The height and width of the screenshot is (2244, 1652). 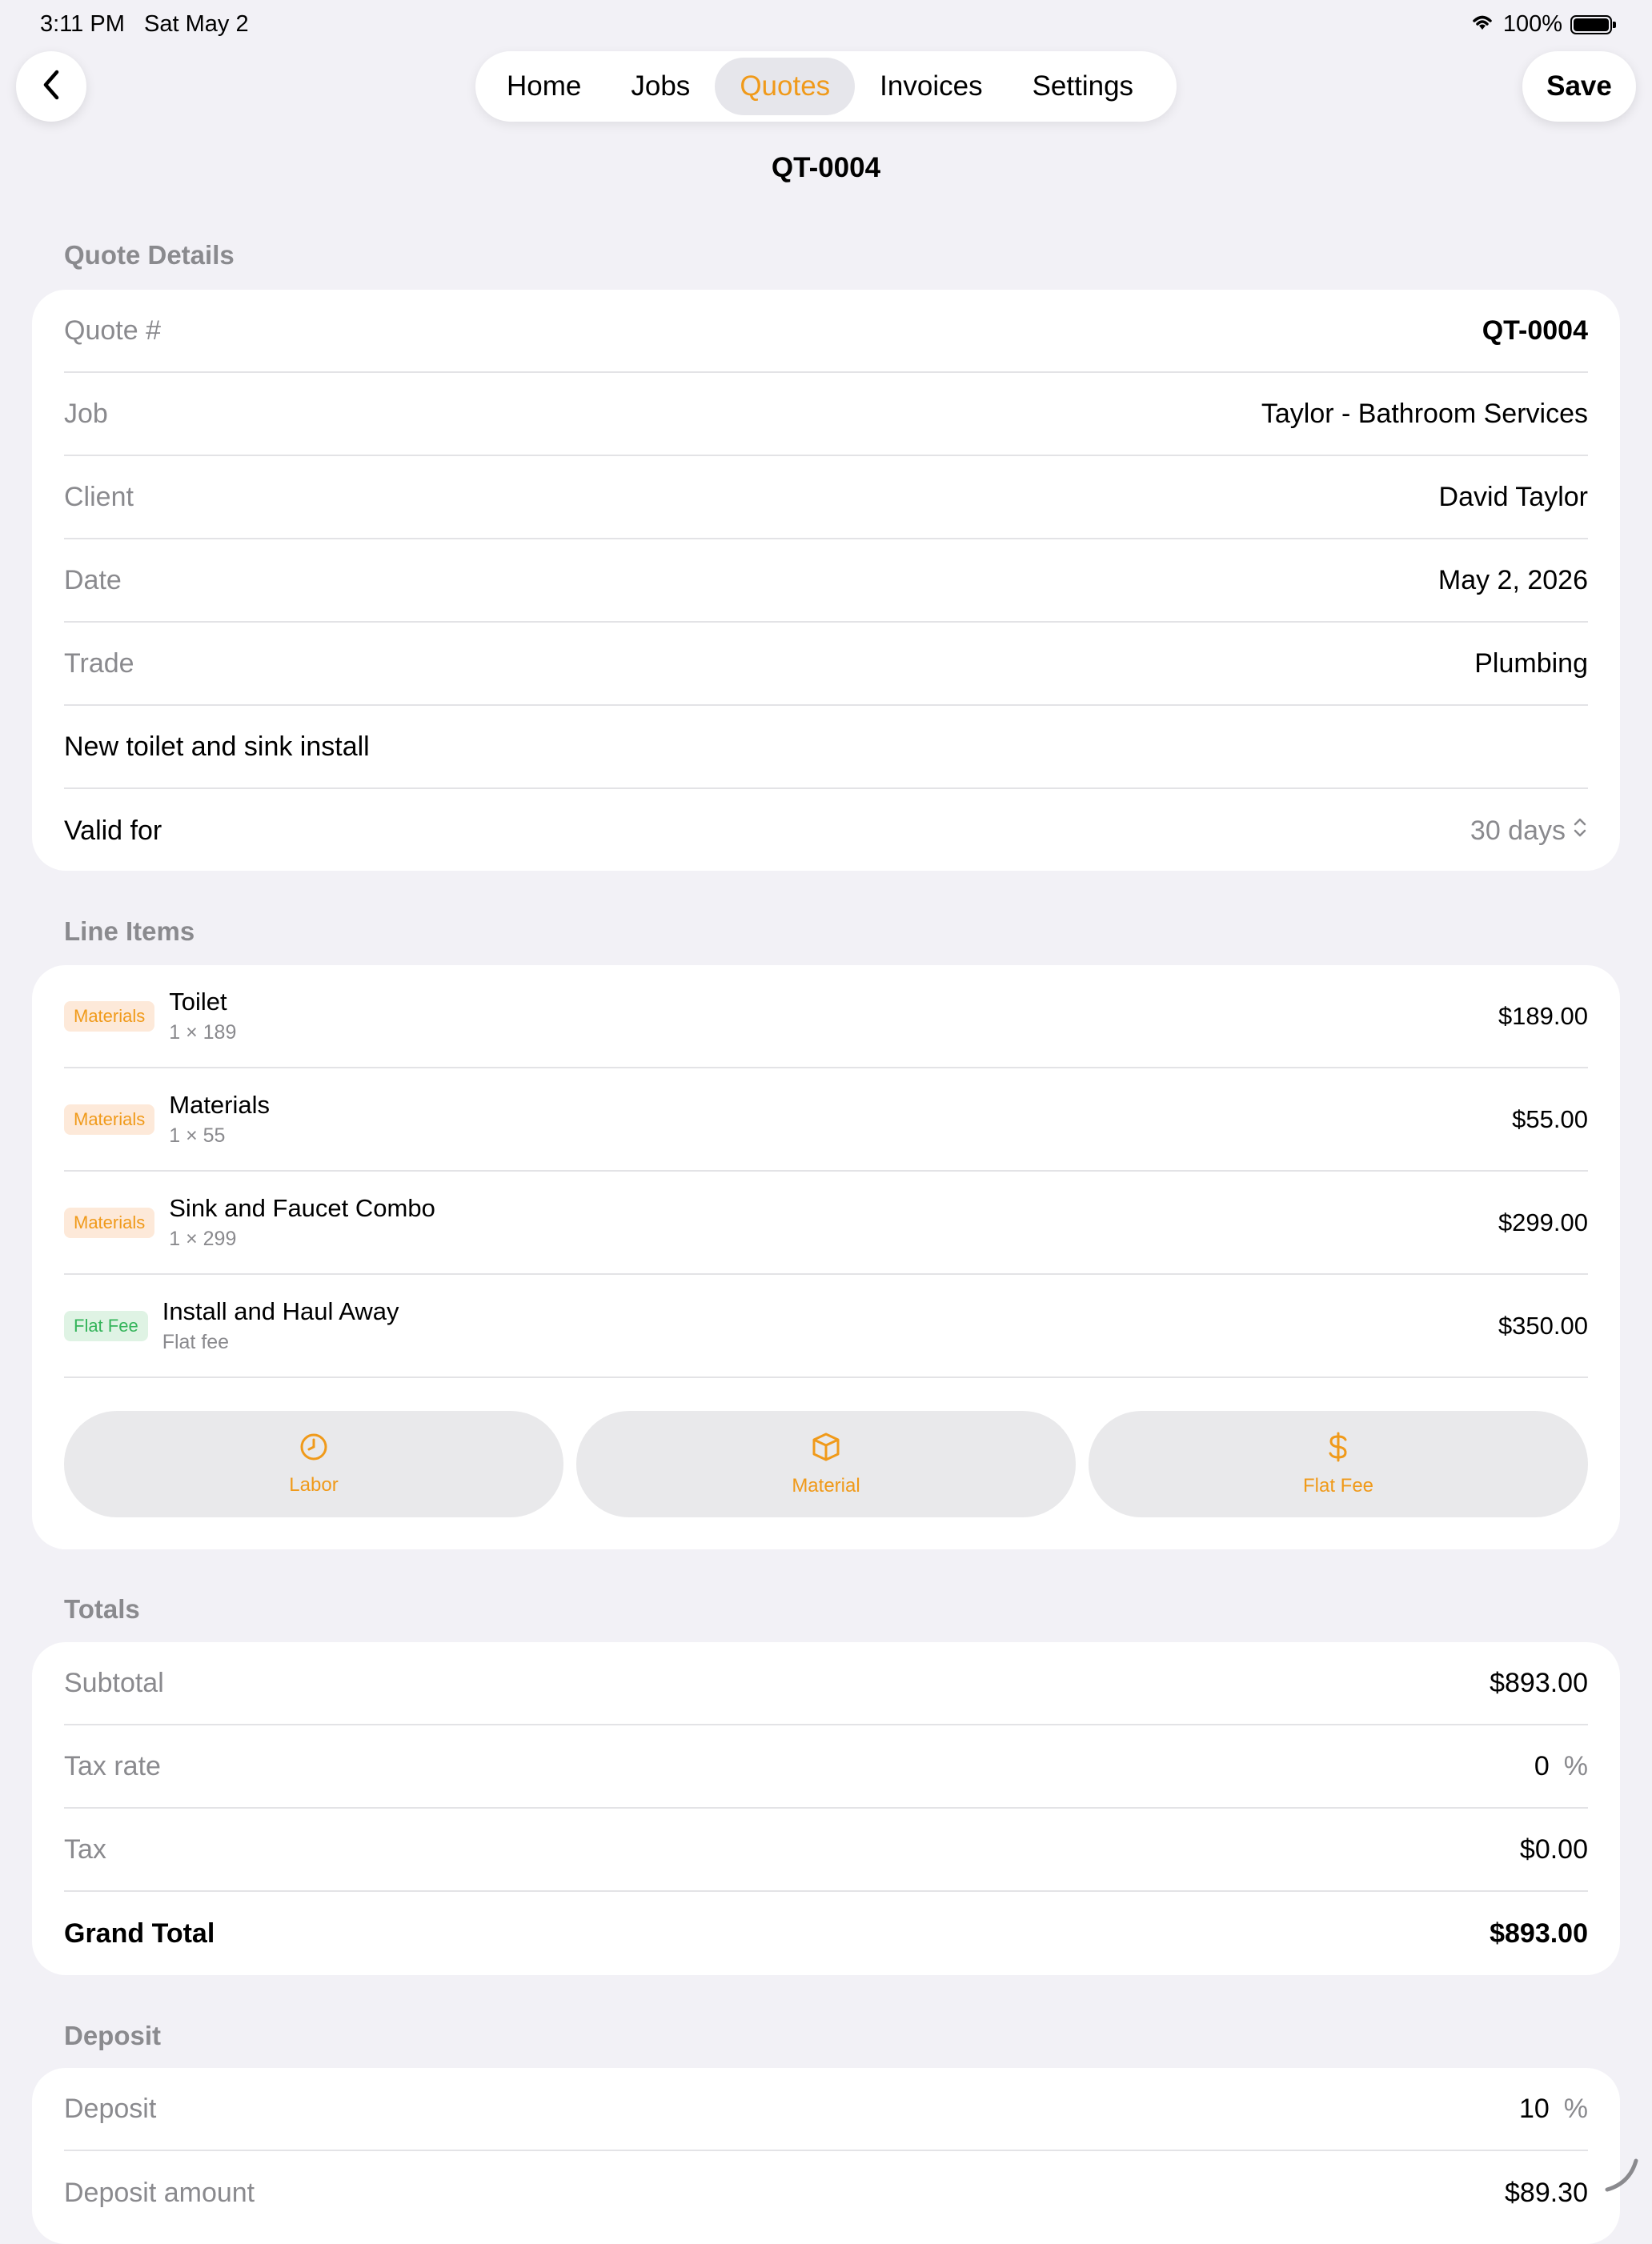 I want to click on detail-label: Trade, so click(x=99, y=663).